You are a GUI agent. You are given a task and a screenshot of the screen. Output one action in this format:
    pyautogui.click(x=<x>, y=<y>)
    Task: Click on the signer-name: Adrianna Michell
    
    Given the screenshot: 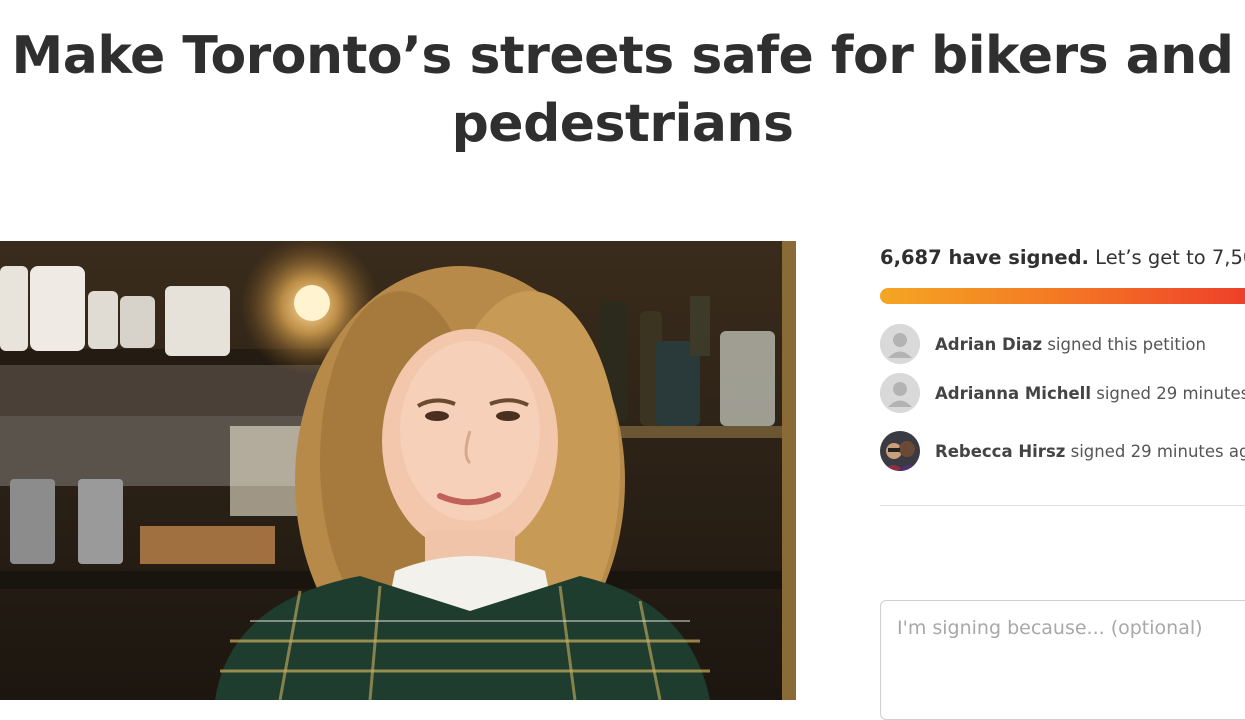 What is the action you would take?
    pyautogui.click(x=1013, y=393)
    